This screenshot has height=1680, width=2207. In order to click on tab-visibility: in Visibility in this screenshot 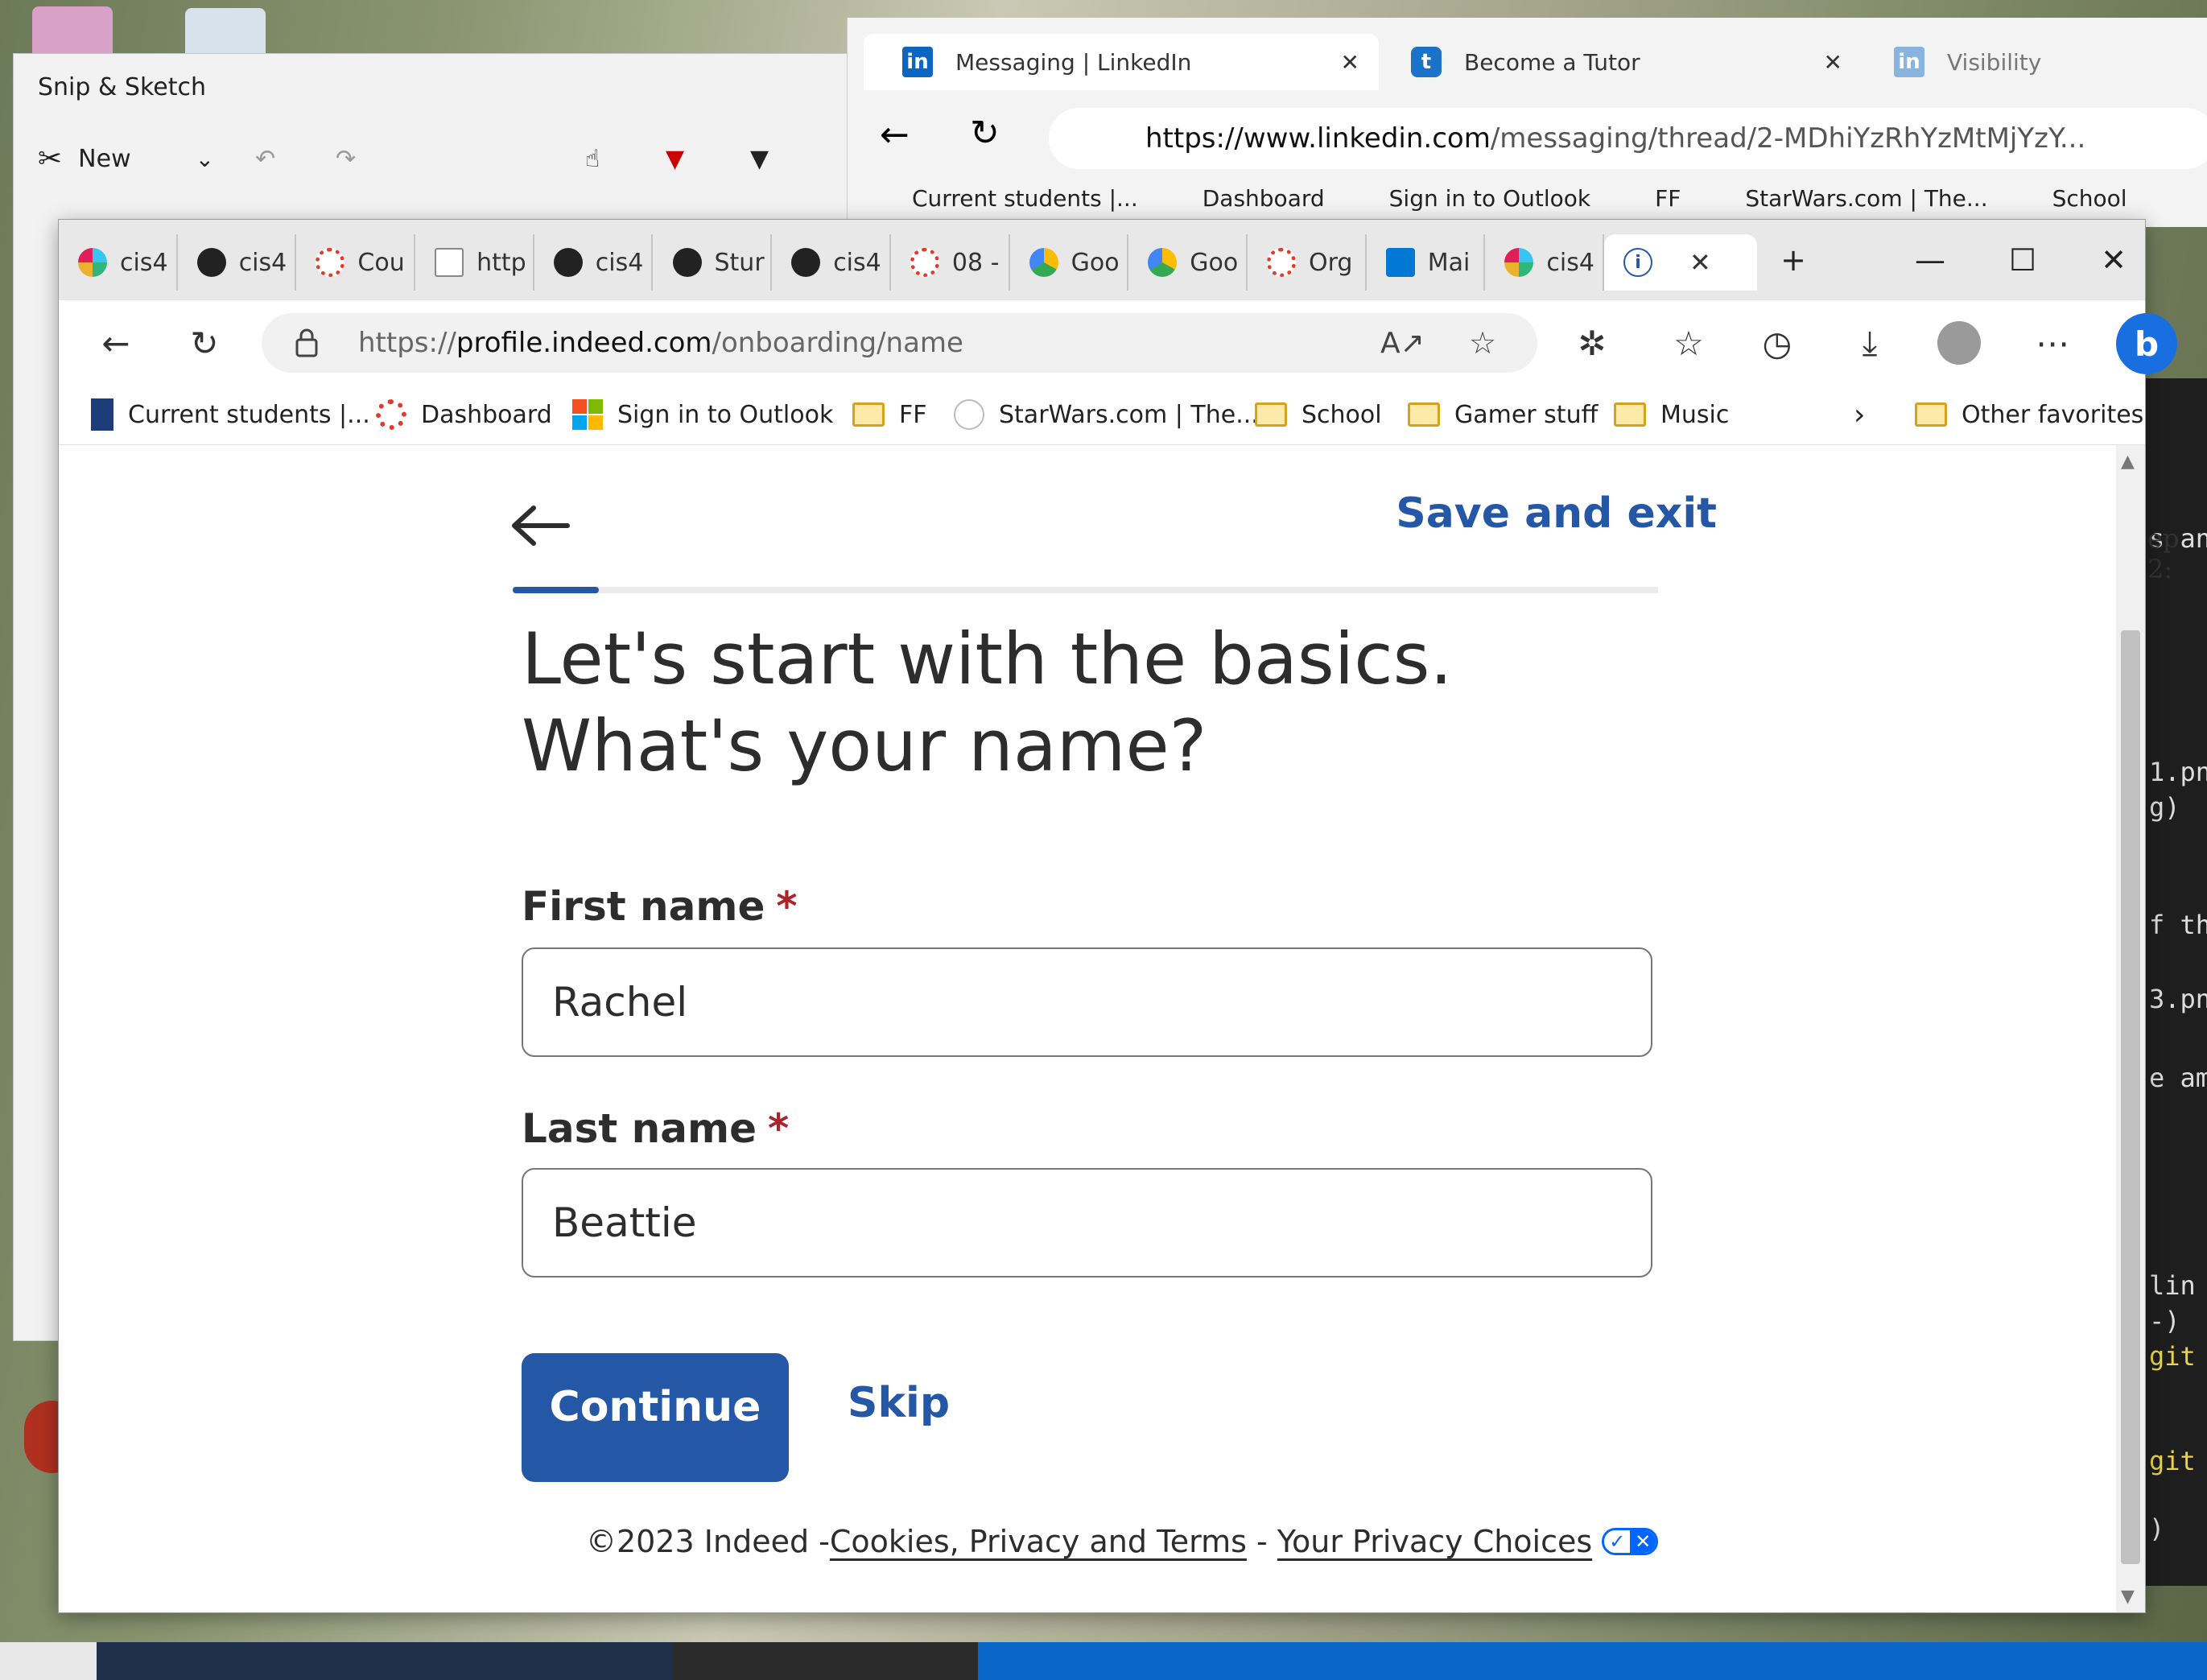, I will do `click(2031, 62)`.